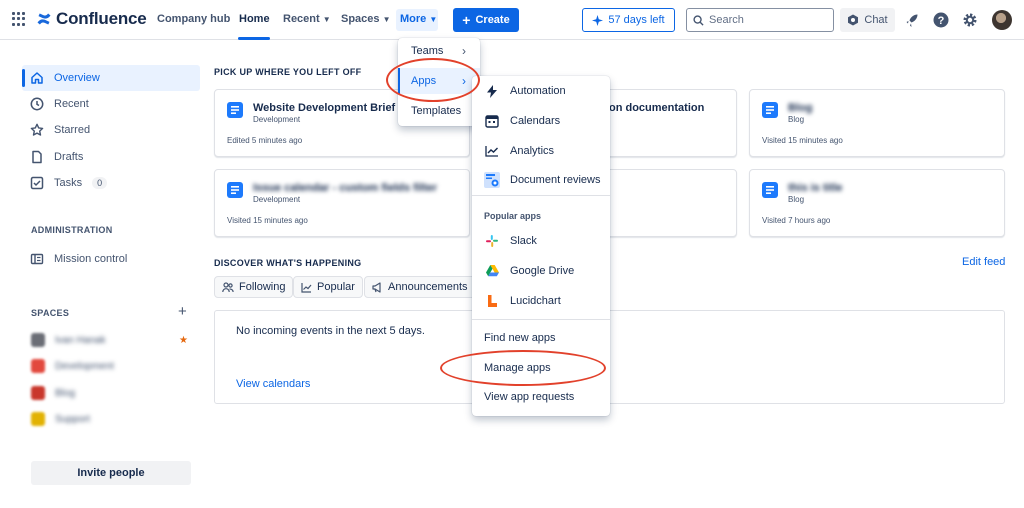 The height and width of the screenshot is (508, 1024). What do you see at coordinates (877, 123) in the screenshot?
I see `recent-page-card: Blog Blog Visited 15 minutes ago` at bounding box center [877, 123].